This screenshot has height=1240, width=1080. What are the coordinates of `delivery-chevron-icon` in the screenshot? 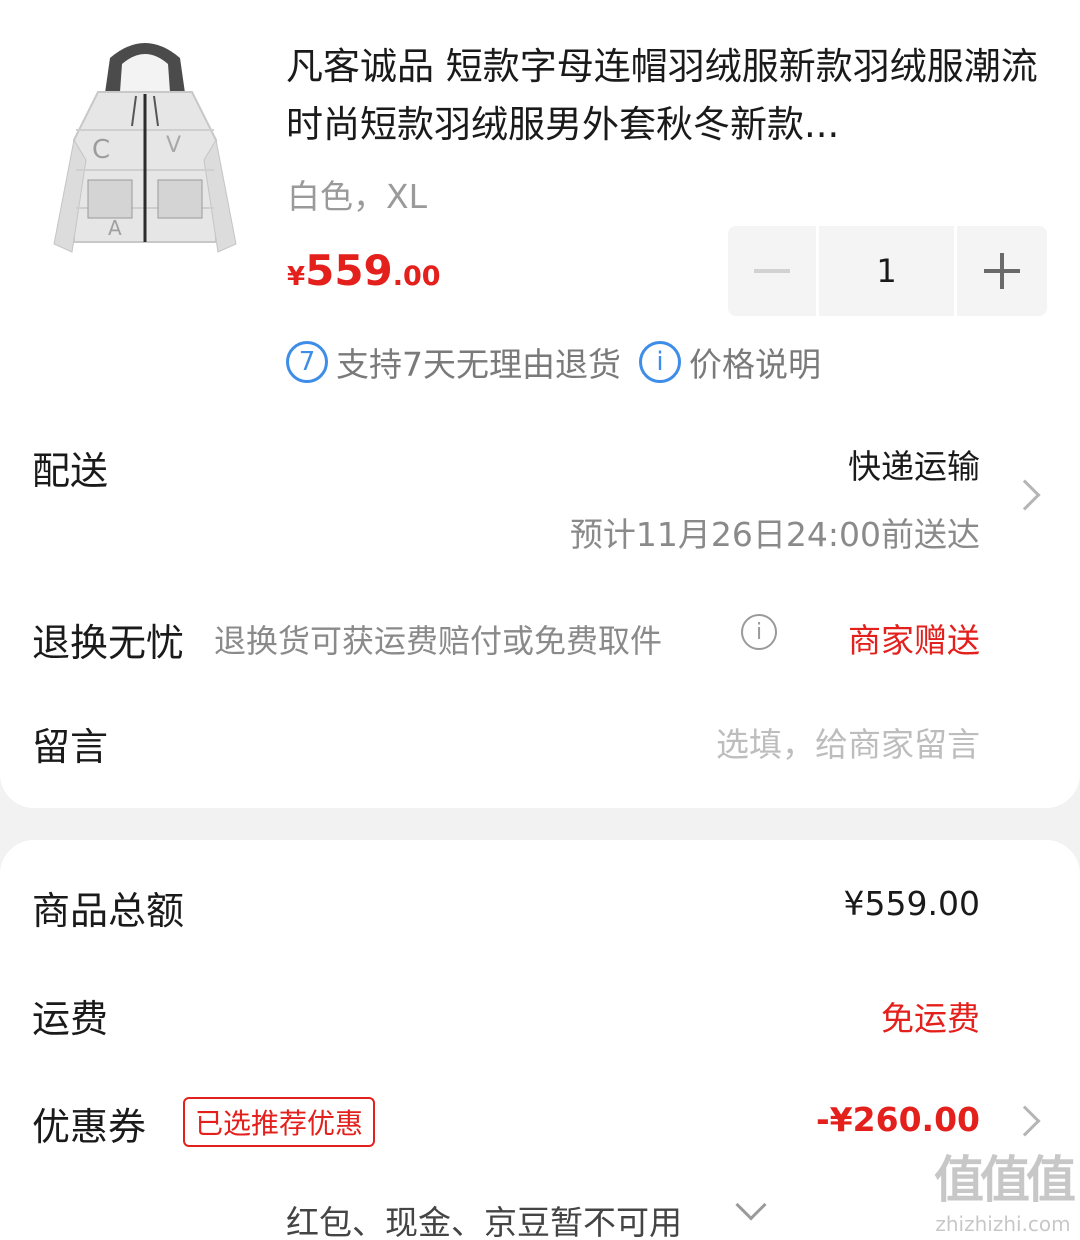 It's located at (1025, 495).